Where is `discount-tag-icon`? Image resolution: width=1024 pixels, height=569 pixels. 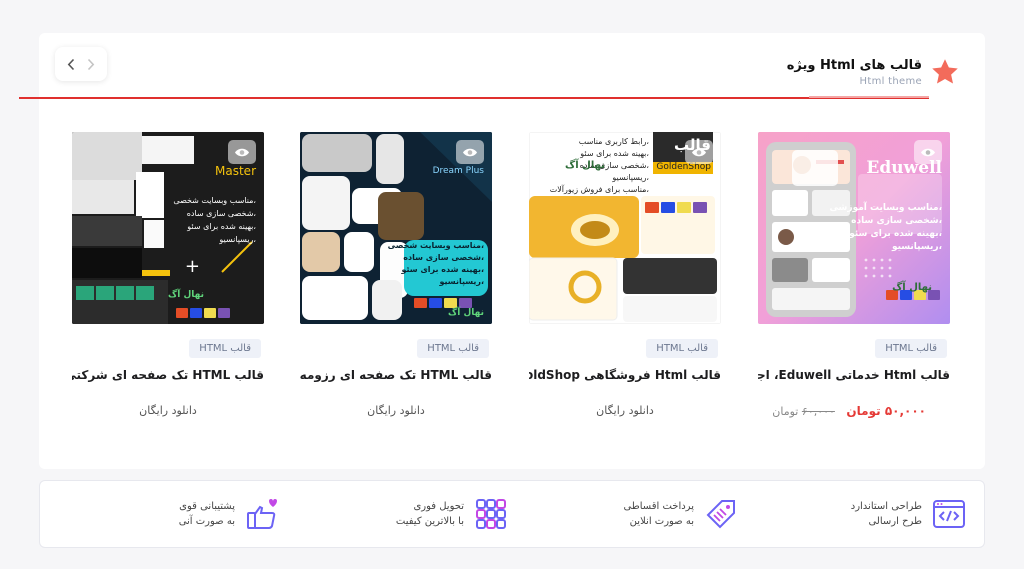 discount-tag-icon is located at coordinates (720, 514).